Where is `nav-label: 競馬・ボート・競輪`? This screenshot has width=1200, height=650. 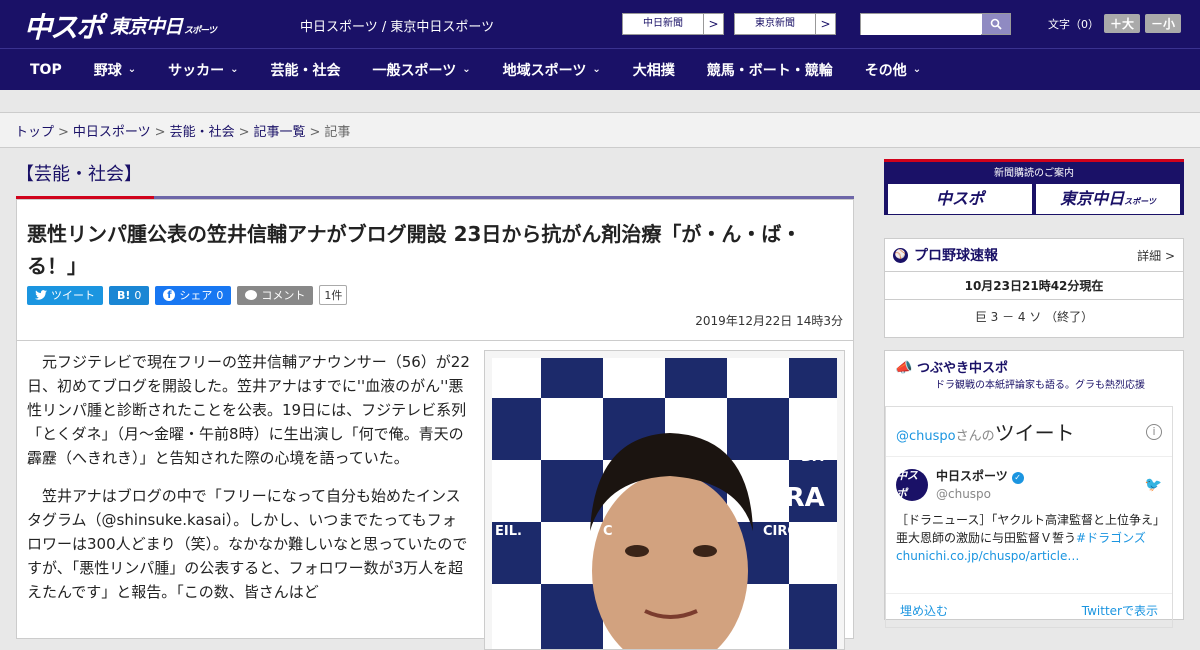
nav-label: 競馬・ボート・競輪 is located at coordinates (769, 70).